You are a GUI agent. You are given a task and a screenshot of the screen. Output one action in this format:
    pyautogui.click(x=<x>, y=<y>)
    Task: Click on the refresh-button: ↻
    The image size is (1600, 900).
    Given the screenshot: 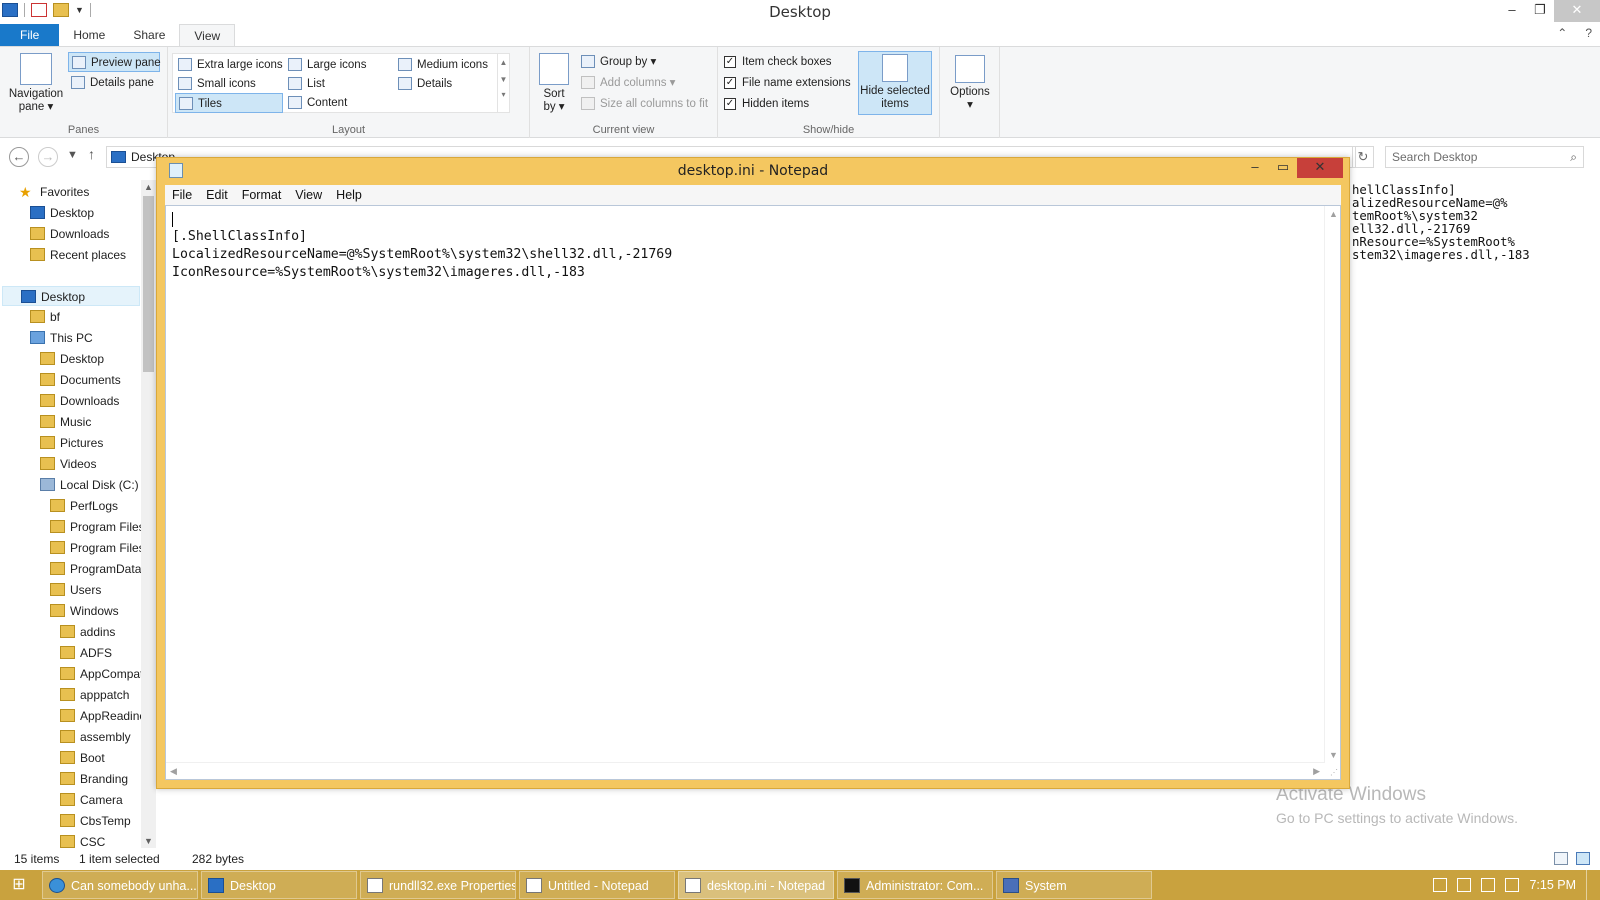 What is the action you would take?
    pyautogui.click(x=1363, y=157)
    